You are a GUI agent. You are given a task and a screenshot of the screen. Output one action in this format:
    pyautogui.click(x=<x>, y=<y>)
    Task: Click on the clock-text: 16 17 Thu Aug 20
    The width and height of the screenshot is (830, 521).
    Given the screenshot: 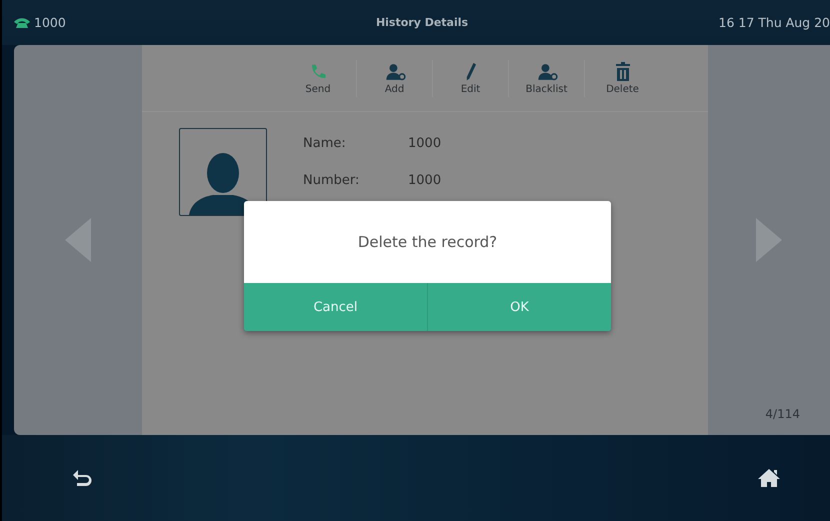 What is the action you would take?
    pyautogui.click(x=774, y=22)
    